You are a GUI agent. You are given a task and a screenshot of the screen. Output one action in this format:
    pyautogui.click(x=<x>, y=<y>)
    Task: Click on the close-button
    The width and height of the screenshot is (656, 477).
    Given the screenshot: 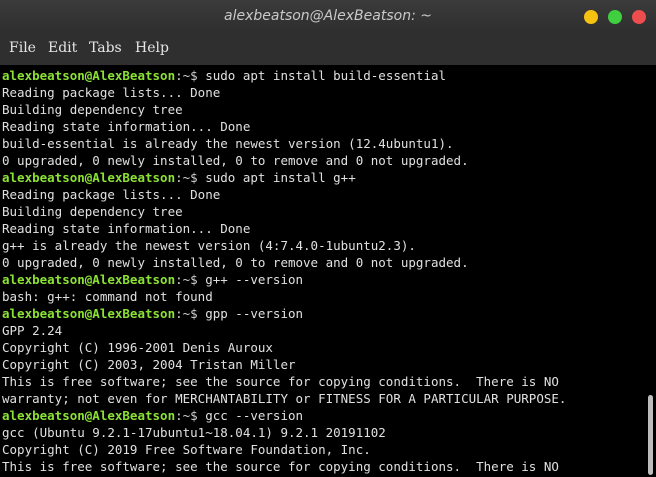 What is the action you would take?
    pyautogui.click(x=639, y=17)
    